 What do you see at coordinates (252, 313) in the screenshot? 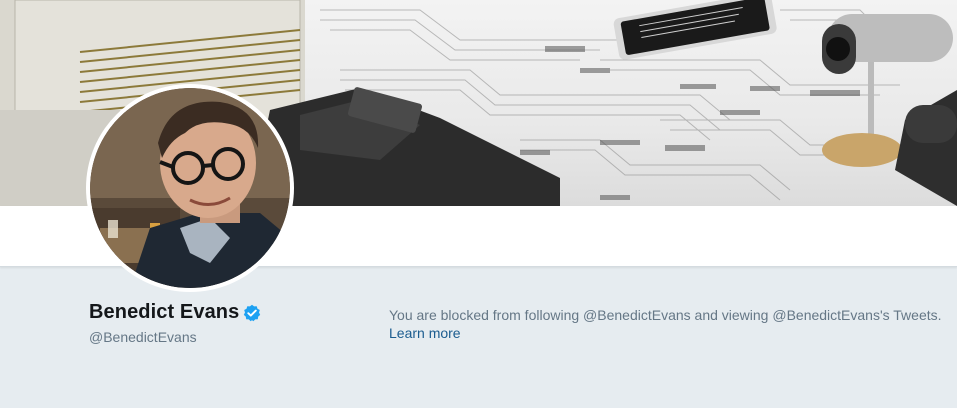
I see `verified-badge-icon` at bounding box center [252, 313].